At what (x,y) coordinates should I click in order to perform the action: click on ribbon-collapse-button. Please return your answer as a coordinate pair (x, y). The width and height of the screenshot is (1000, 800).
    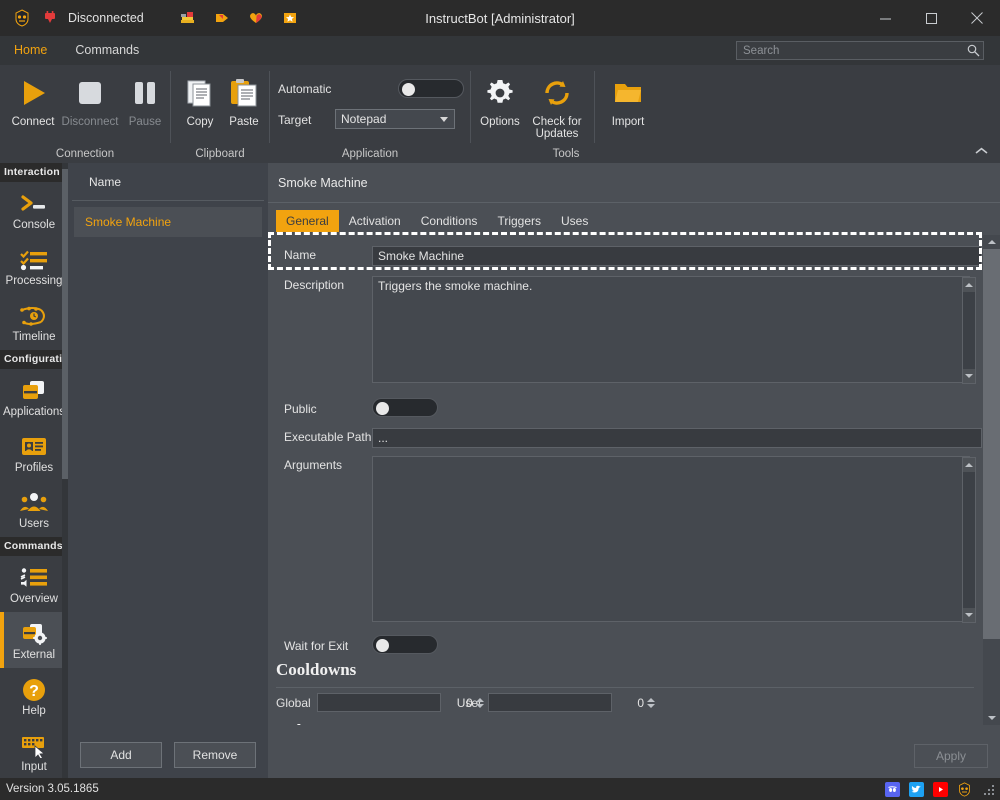
    Looking at the image, I should click on (981, 151).